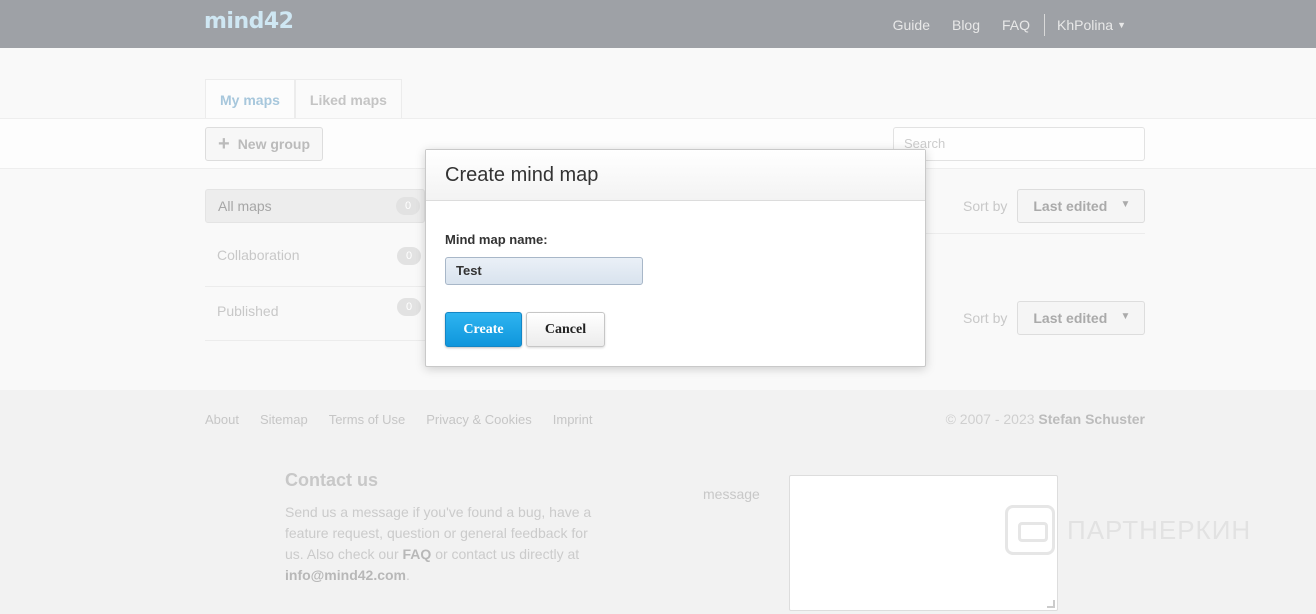 The width and height of the screenshot is (1316, 614). Describe the element at coordinates (544, 271) in the screenshot. I see `mind-map-name-input: Test` at that location.